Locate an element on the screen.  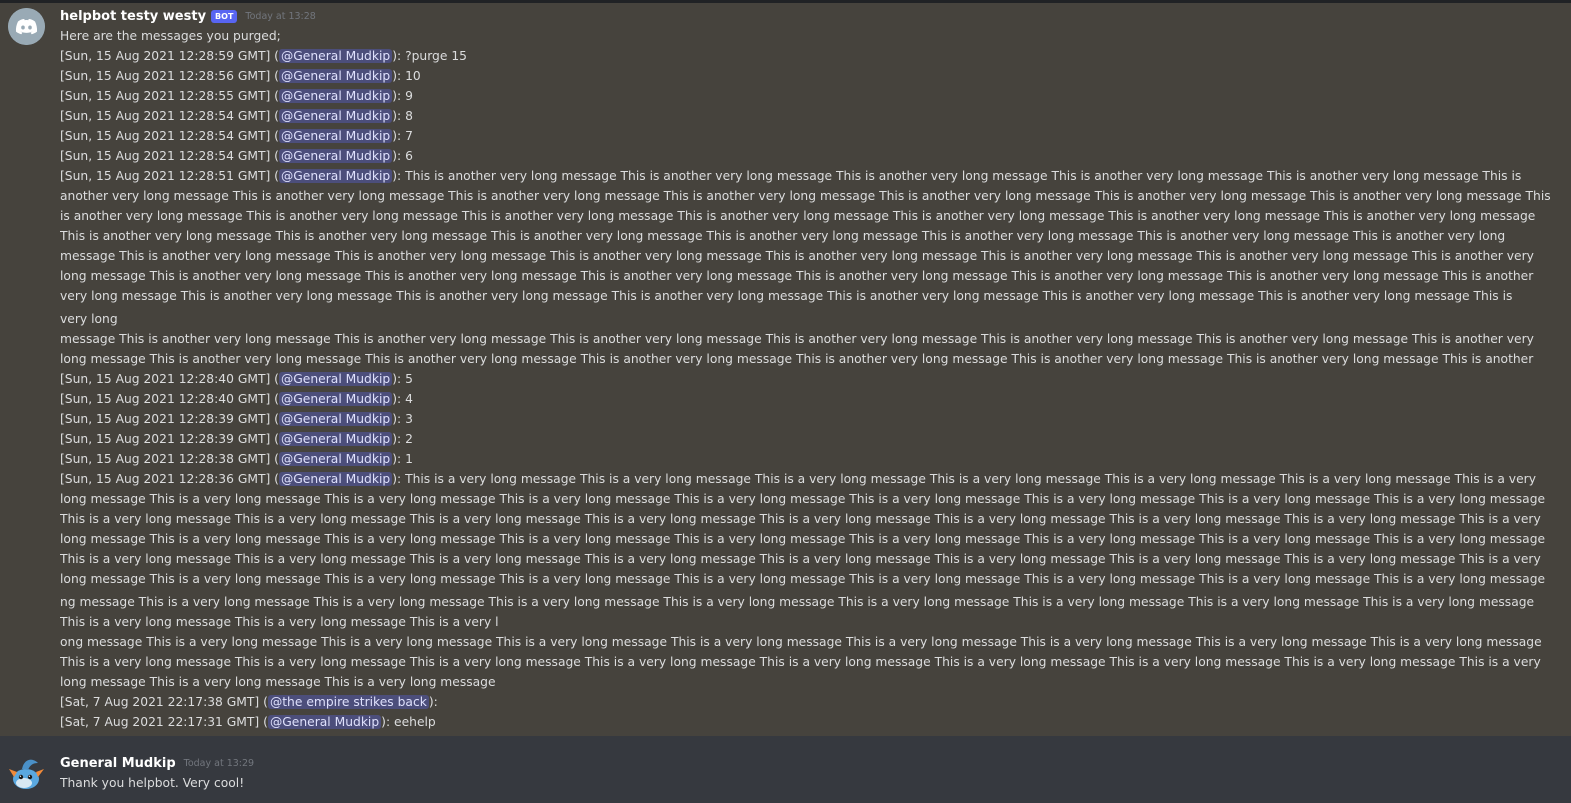
user-mention: @the empire strikes back is located at coordinates (348, 702).